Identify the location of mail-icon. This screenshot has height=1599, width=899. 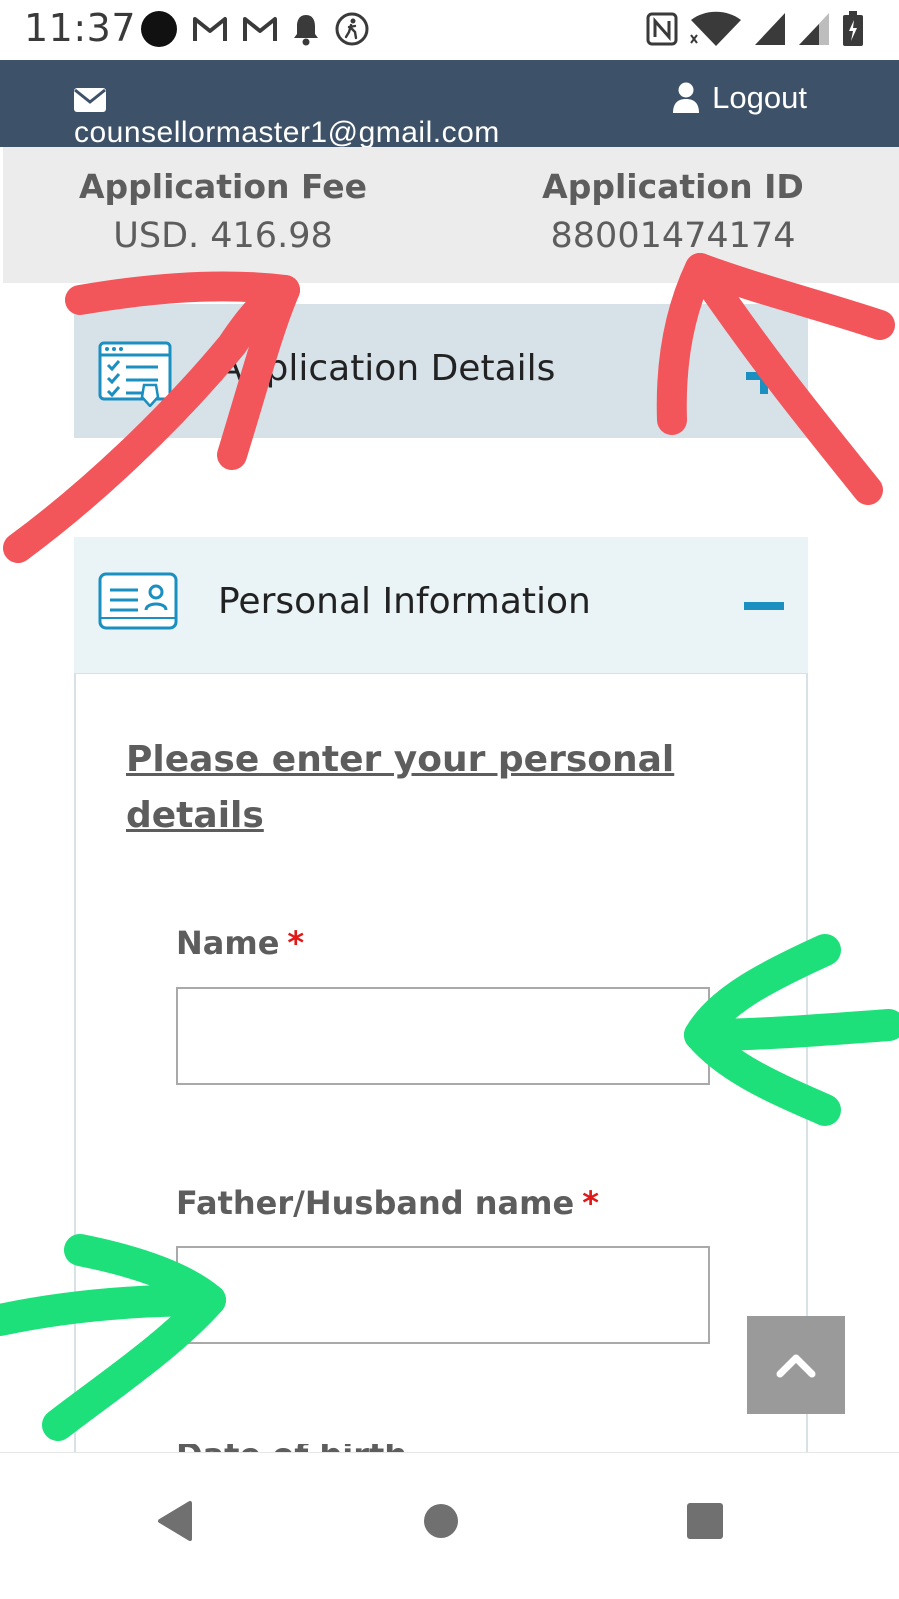
(90, 100).